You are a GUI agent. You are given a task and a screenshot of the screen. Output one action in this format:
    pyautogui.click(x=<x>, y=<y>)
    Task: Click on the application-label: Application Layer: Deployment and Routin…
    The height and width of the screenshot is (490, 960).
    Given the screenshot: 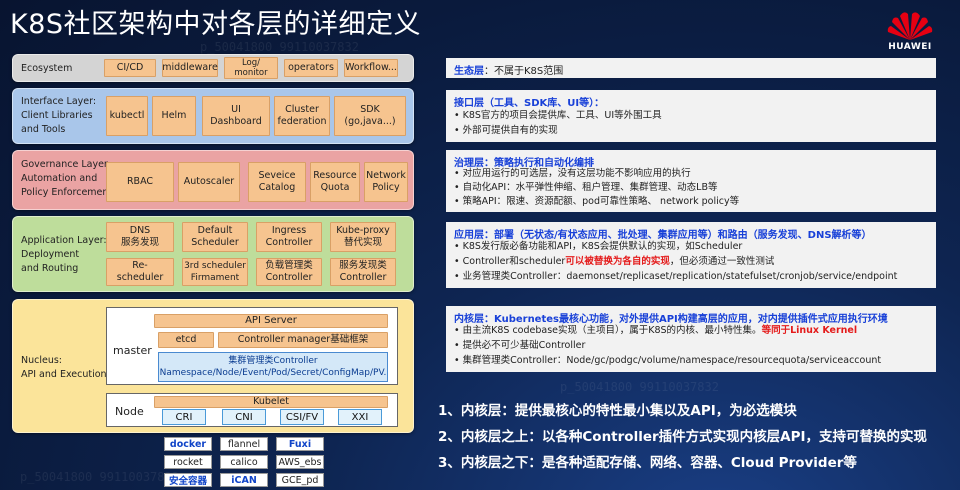 What is the action you would take?
    pyautogui.click(x=64, y=254)
    